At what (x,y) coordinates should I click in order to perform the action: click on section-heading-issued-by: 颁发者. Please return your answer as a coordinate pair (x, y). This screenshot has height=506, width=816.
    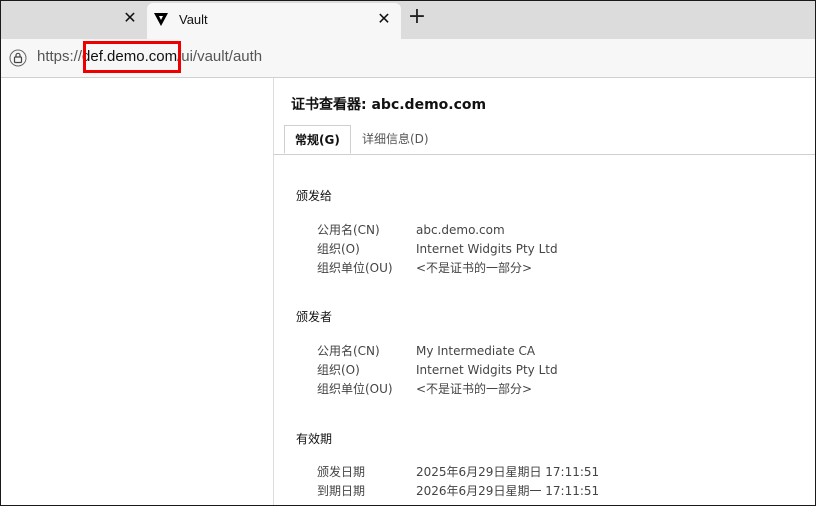
    Looking at the image, I should click on (314, 317).